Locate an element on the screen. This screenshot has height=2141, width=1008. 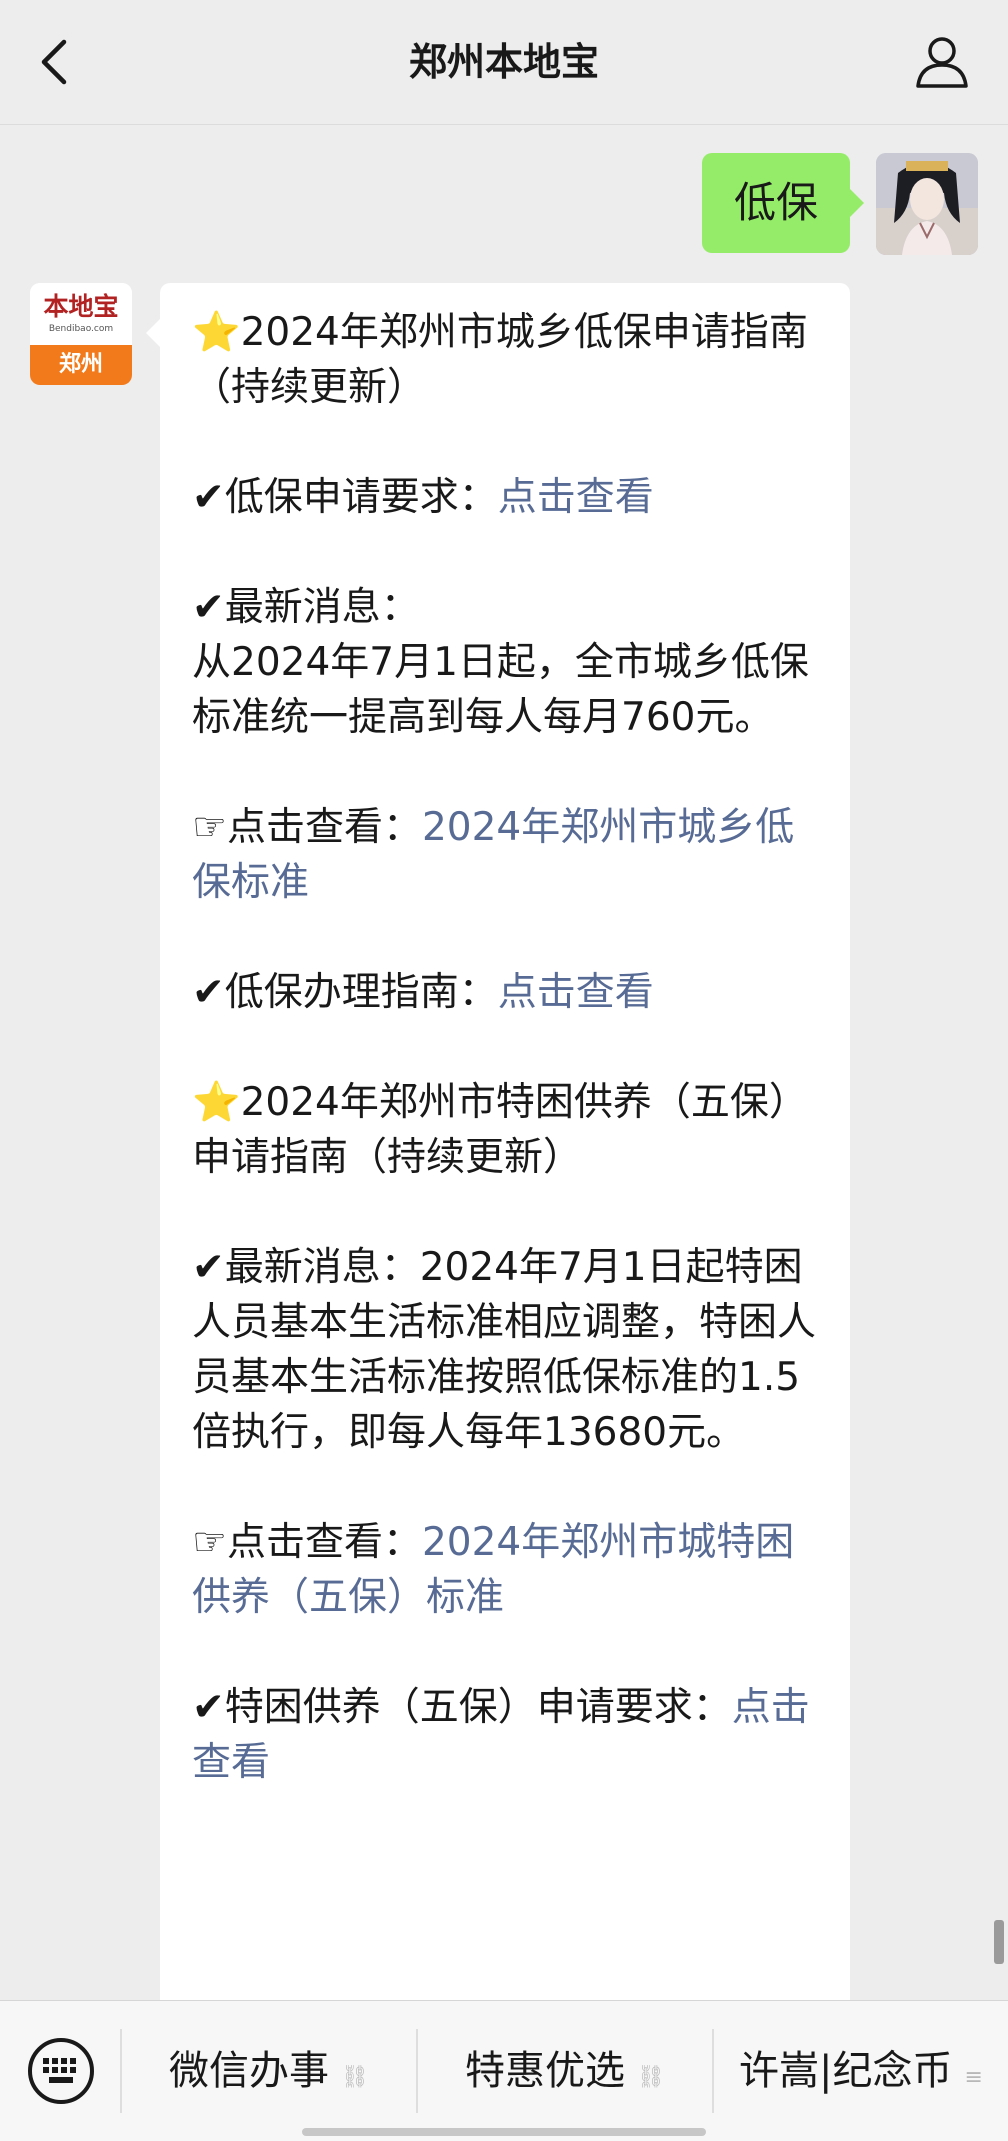
account-avatar: 本地宝 Bendibao.com 郑州 is located at coordinates (81, 334).